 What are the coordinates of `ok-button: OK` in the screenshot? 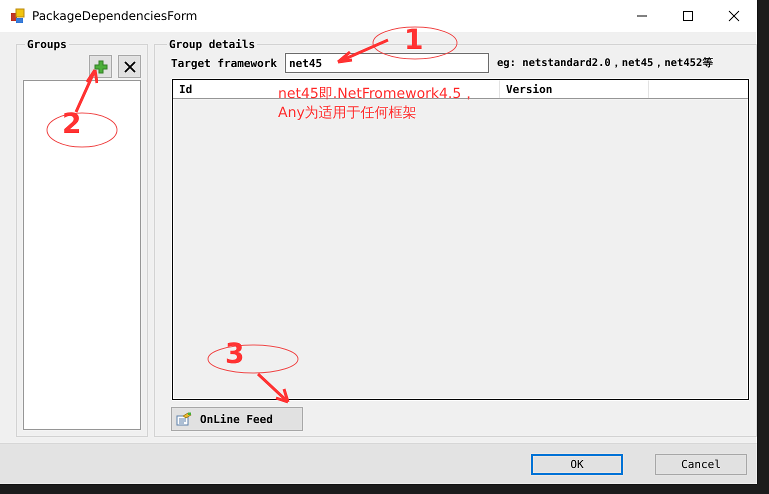 It's located at (577, 464).